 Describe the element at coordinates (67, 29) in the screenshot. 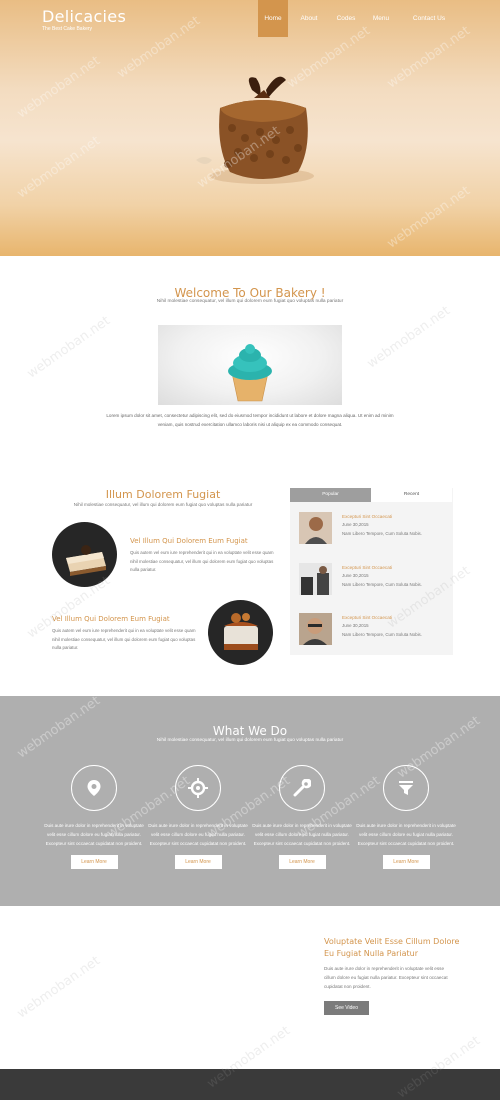

I see `logo-tagline: The Best Cake Bakery` at that location.